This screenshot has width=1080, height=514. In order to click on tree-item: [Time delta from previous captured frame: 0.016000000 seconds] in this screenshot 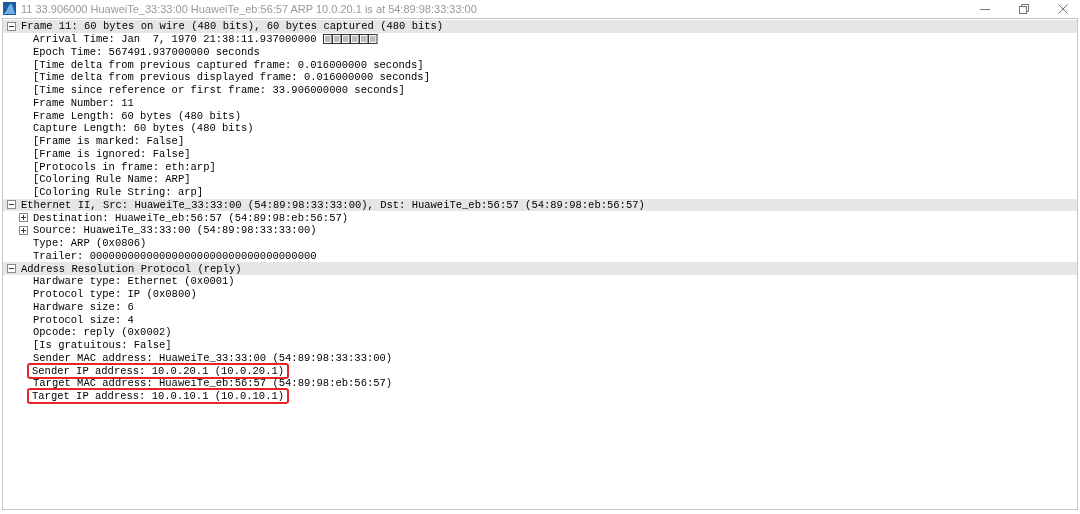, I will do `click(228, 64)`.